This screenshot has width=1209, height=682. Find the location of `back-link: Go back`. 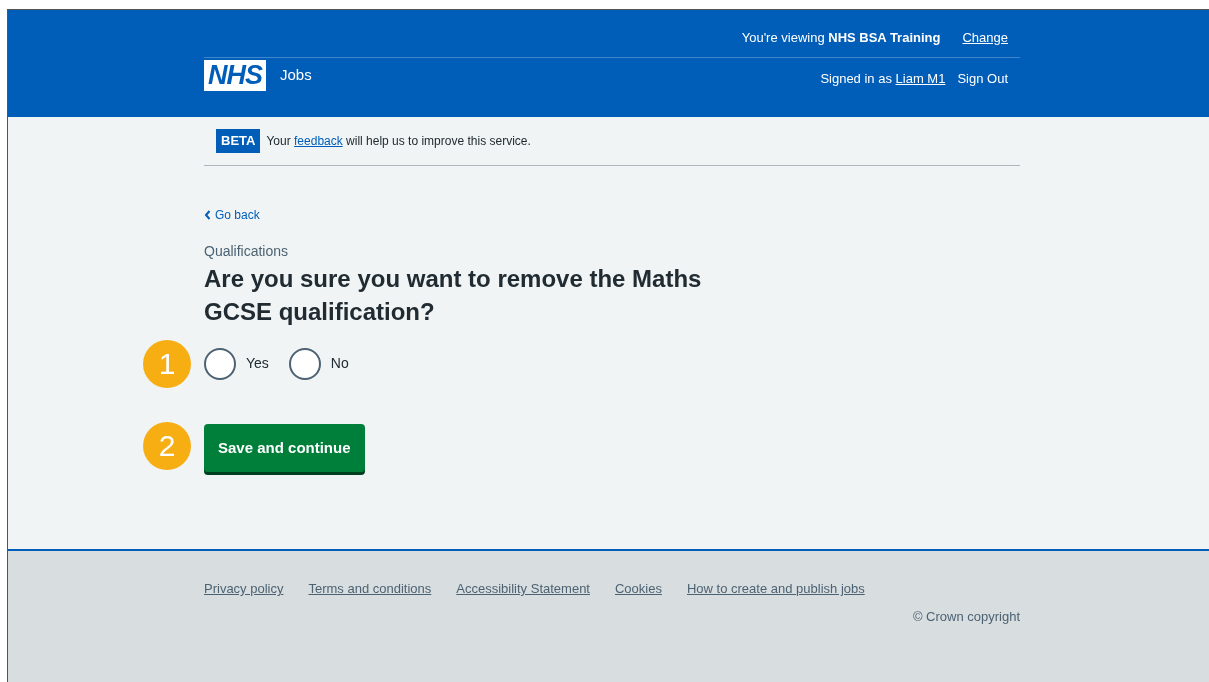

back-link: Go back is located at coordinates (232, 214).